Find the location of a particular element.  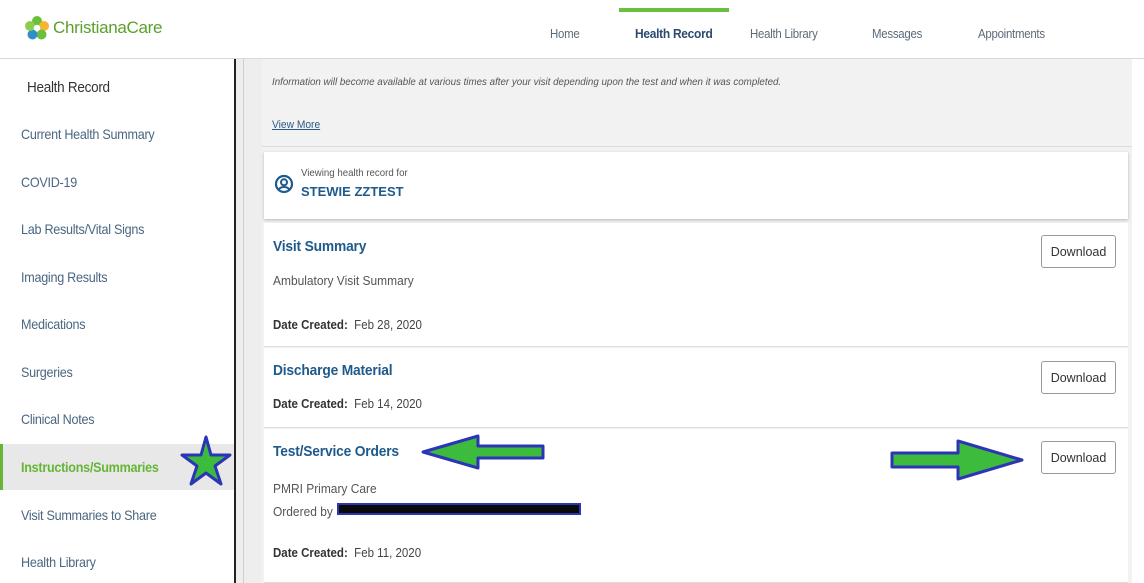

sidebar-item-label: Medications is located at coordinates (53, 324).